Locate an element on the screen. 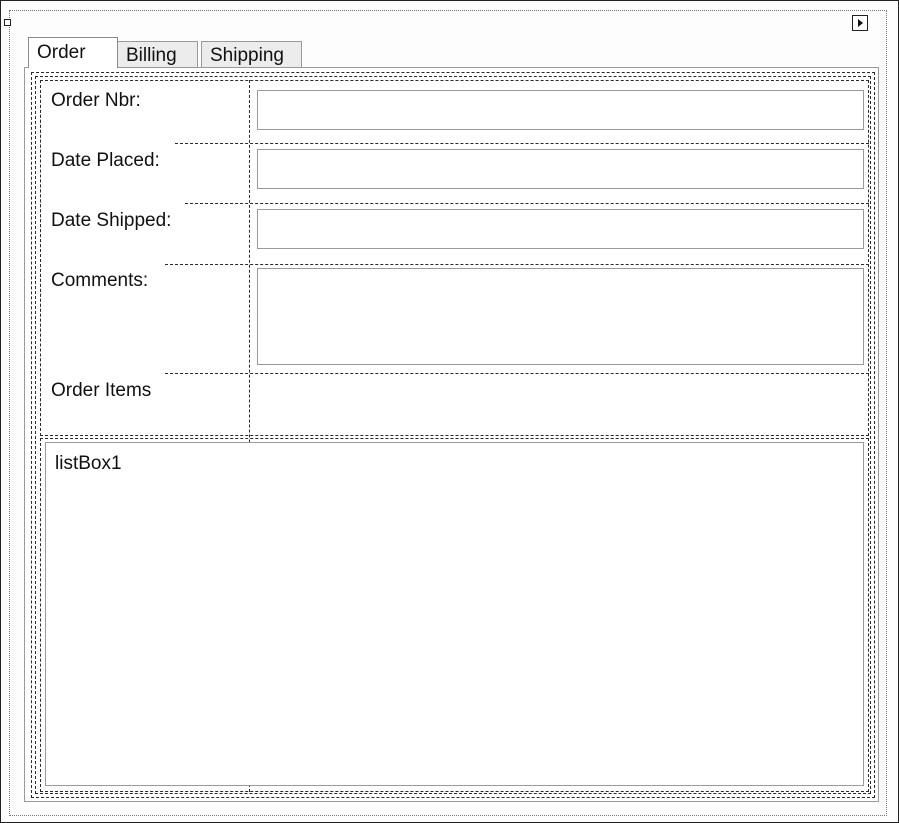 The width and height of the screenshot is (899, 823). tab-billing: Billing is located at coordinates (157, 54).